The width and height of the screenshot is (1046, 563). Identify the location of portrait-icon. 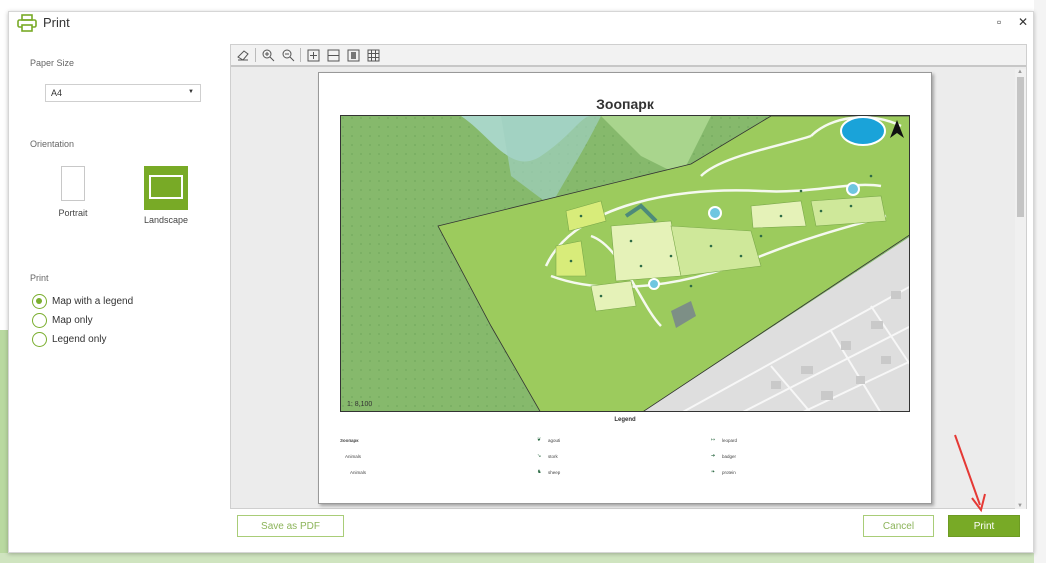
(73, 183).